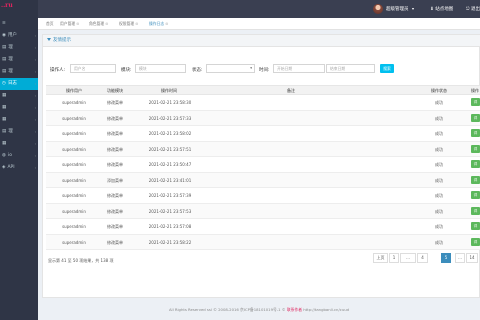 Image resolution: width=480 pixels, height=320 pixels. Describe the element at coordinates (263, 242) in the screenshot. I see `table-row: superadmin 修改菜单 2021-02-21 23:58:22 成功 详` at that location.